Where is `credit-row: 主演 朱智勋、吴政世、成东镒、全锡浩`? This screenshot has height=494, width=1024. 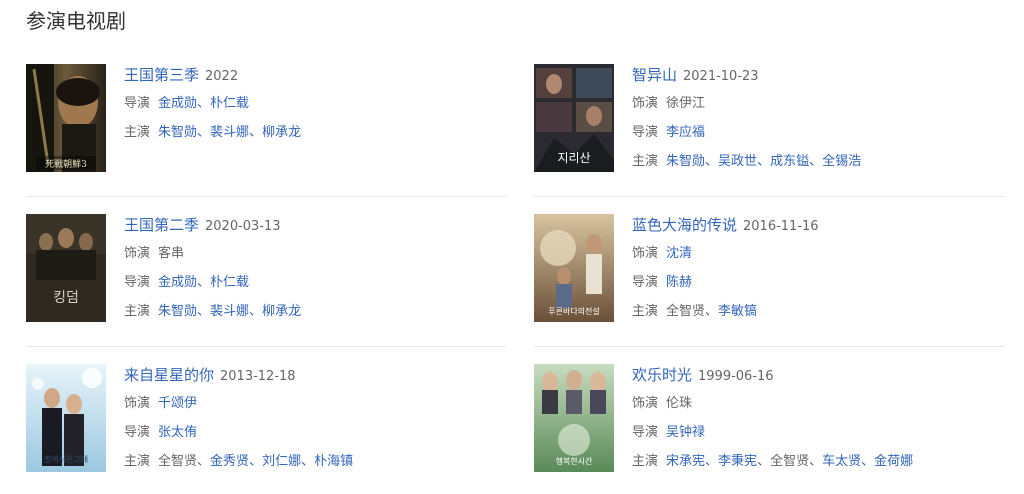 credit-row: 主演 朱智勋、吴政世、成东镒、全锡浩 is located at coordinates (817, 162).